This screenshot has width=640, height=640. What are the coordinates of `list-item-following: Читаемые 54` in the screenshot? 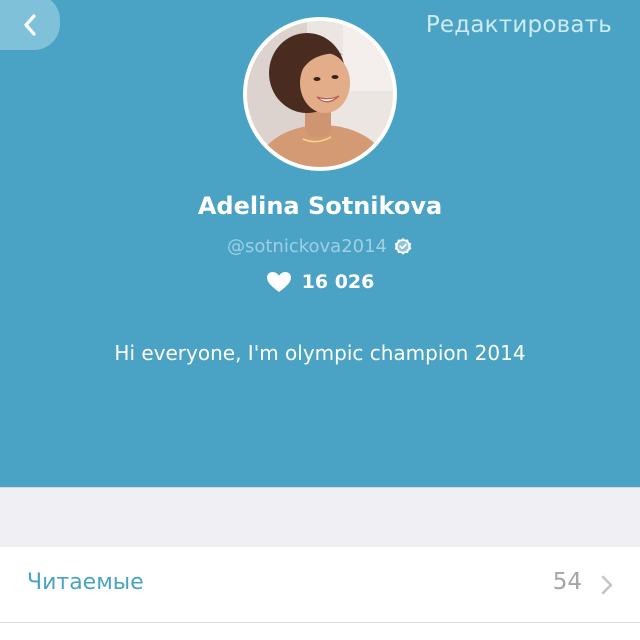 It's located at (320, 585).